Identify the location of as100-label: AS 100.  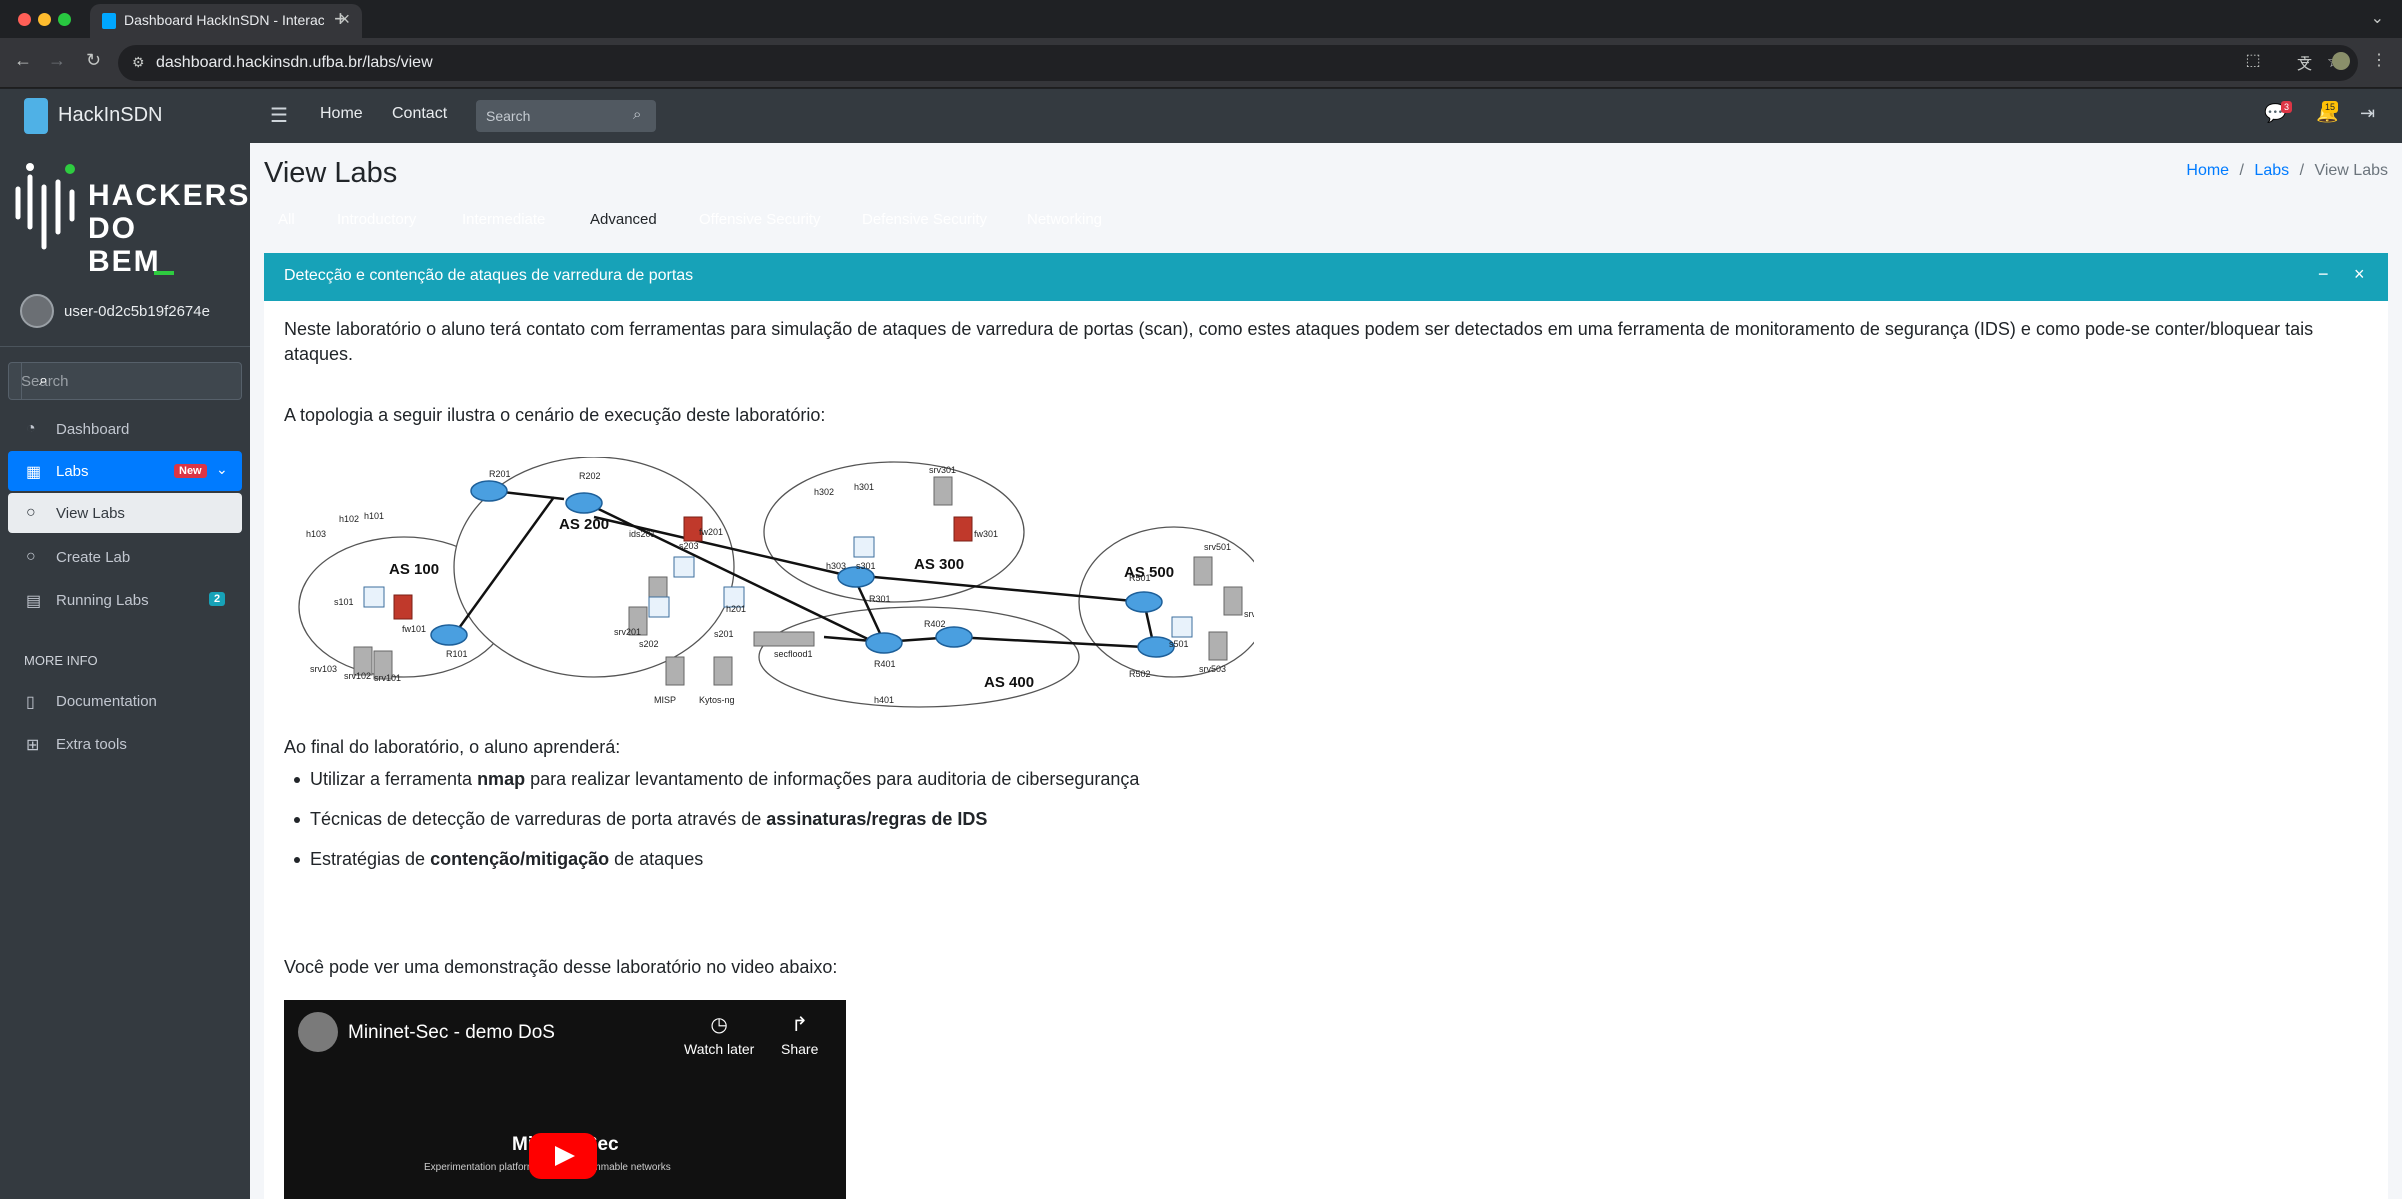
(414, 569).